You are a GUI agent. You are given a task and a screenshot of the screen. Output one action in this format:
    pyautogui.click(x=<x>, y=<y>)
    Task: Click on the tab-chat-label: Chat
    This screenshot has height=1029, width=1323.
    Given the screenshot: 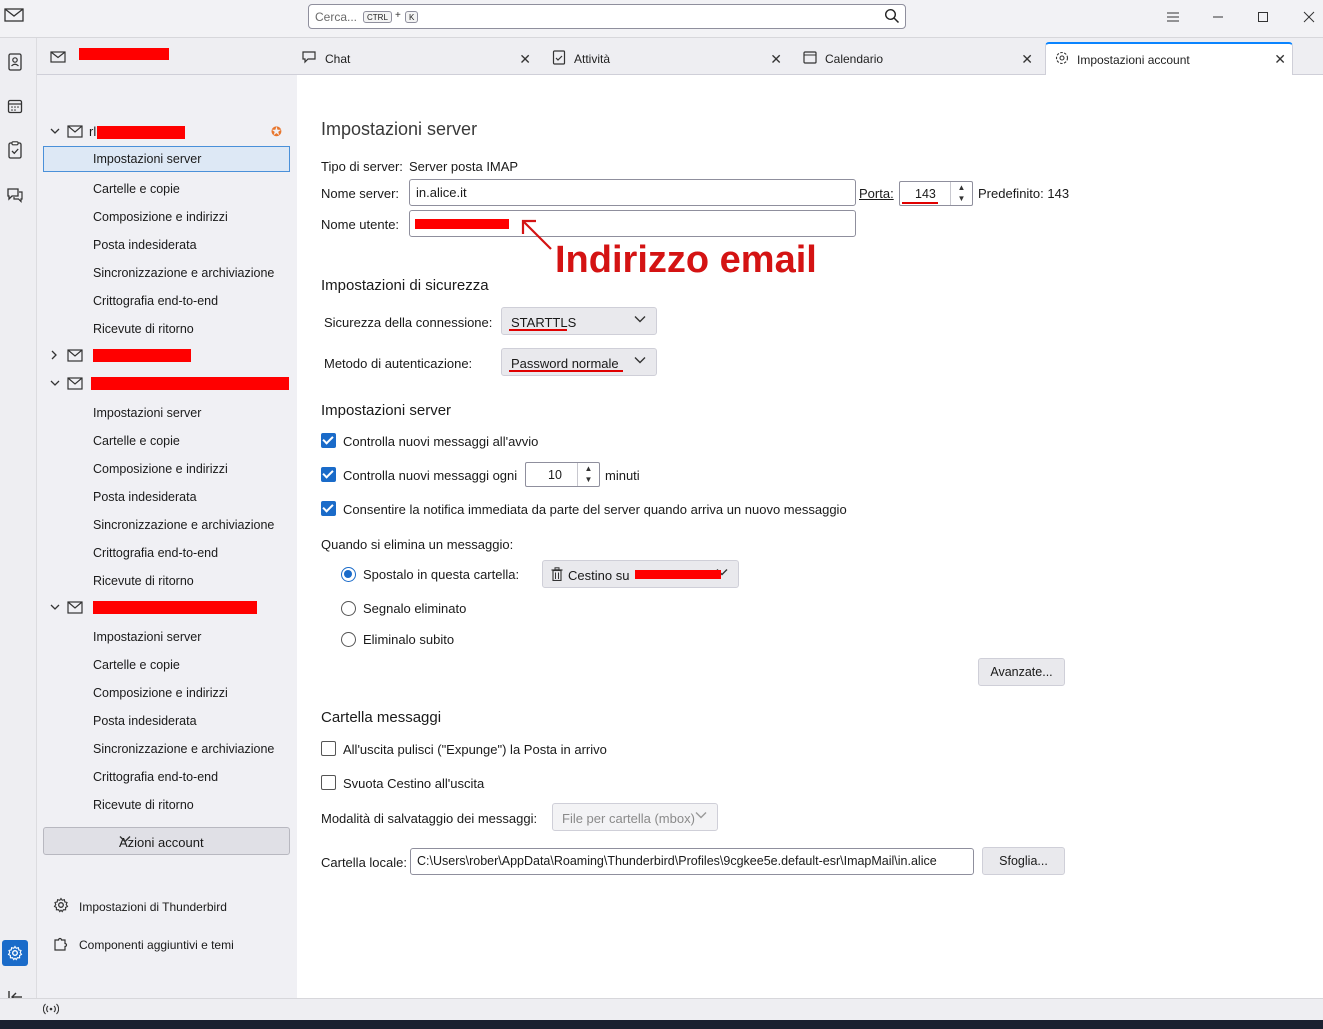 What is the action you would take?
    pyautogui.click(x=338, y=58)
    